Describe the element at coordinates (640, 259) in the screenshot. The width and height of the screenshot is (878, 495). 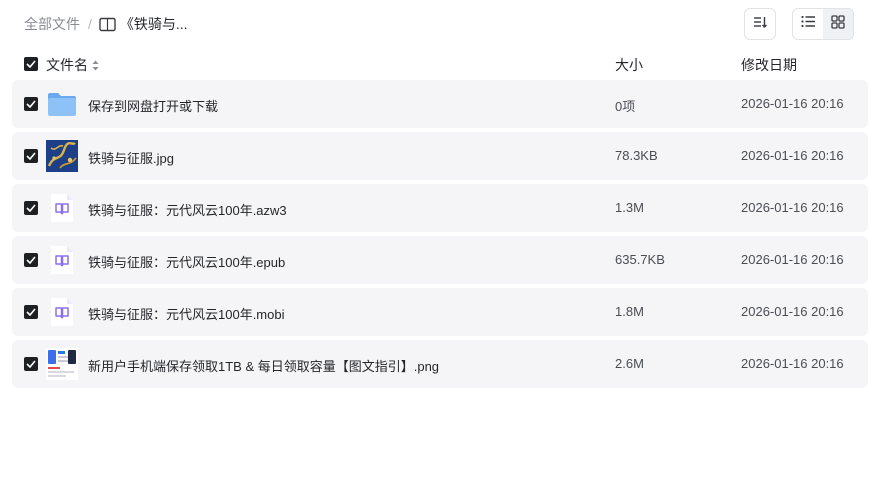
I see `file-size: 635.7KB` at that location.